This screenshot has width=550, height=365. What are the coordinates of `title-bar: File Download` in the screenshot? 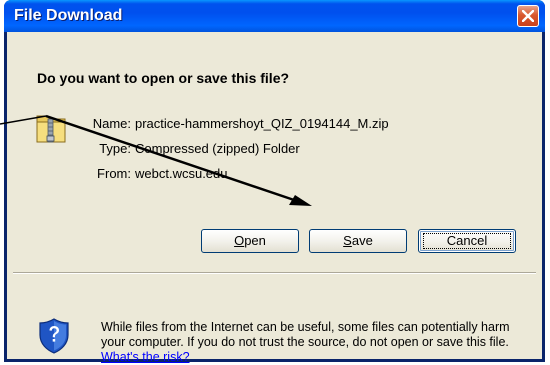 It's located at (274, 16).